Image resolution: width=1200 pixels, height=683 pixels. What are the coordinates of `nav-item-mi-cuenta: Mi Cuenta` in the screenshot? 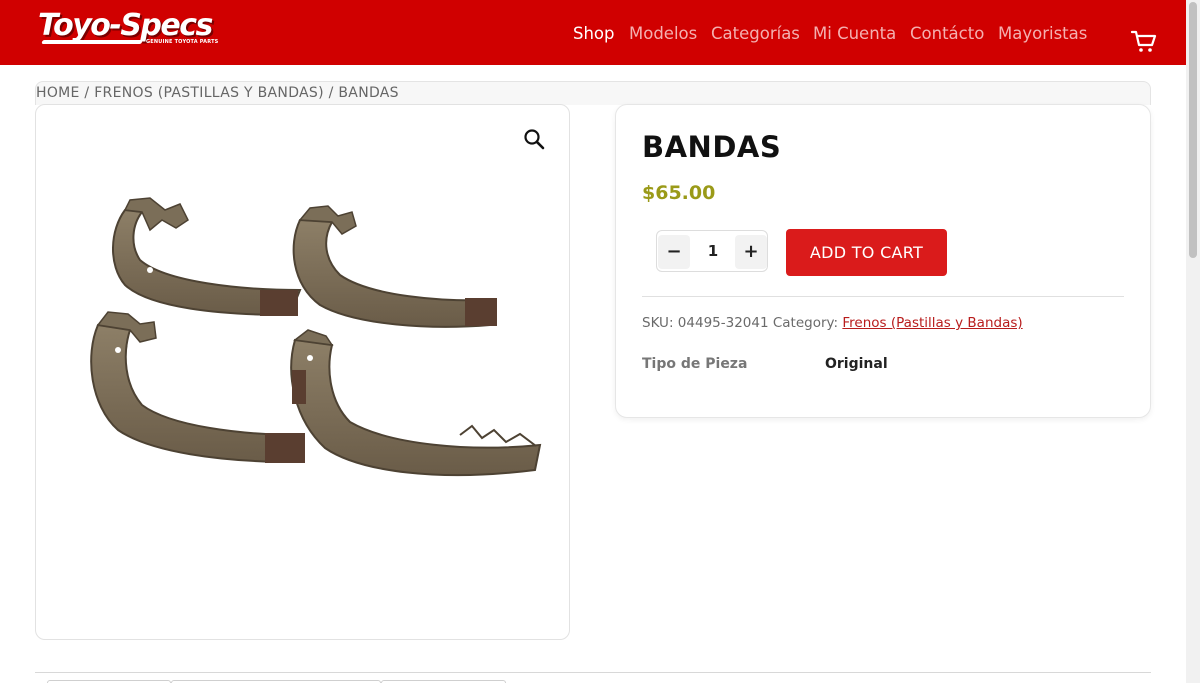 It's located at (854, 33).